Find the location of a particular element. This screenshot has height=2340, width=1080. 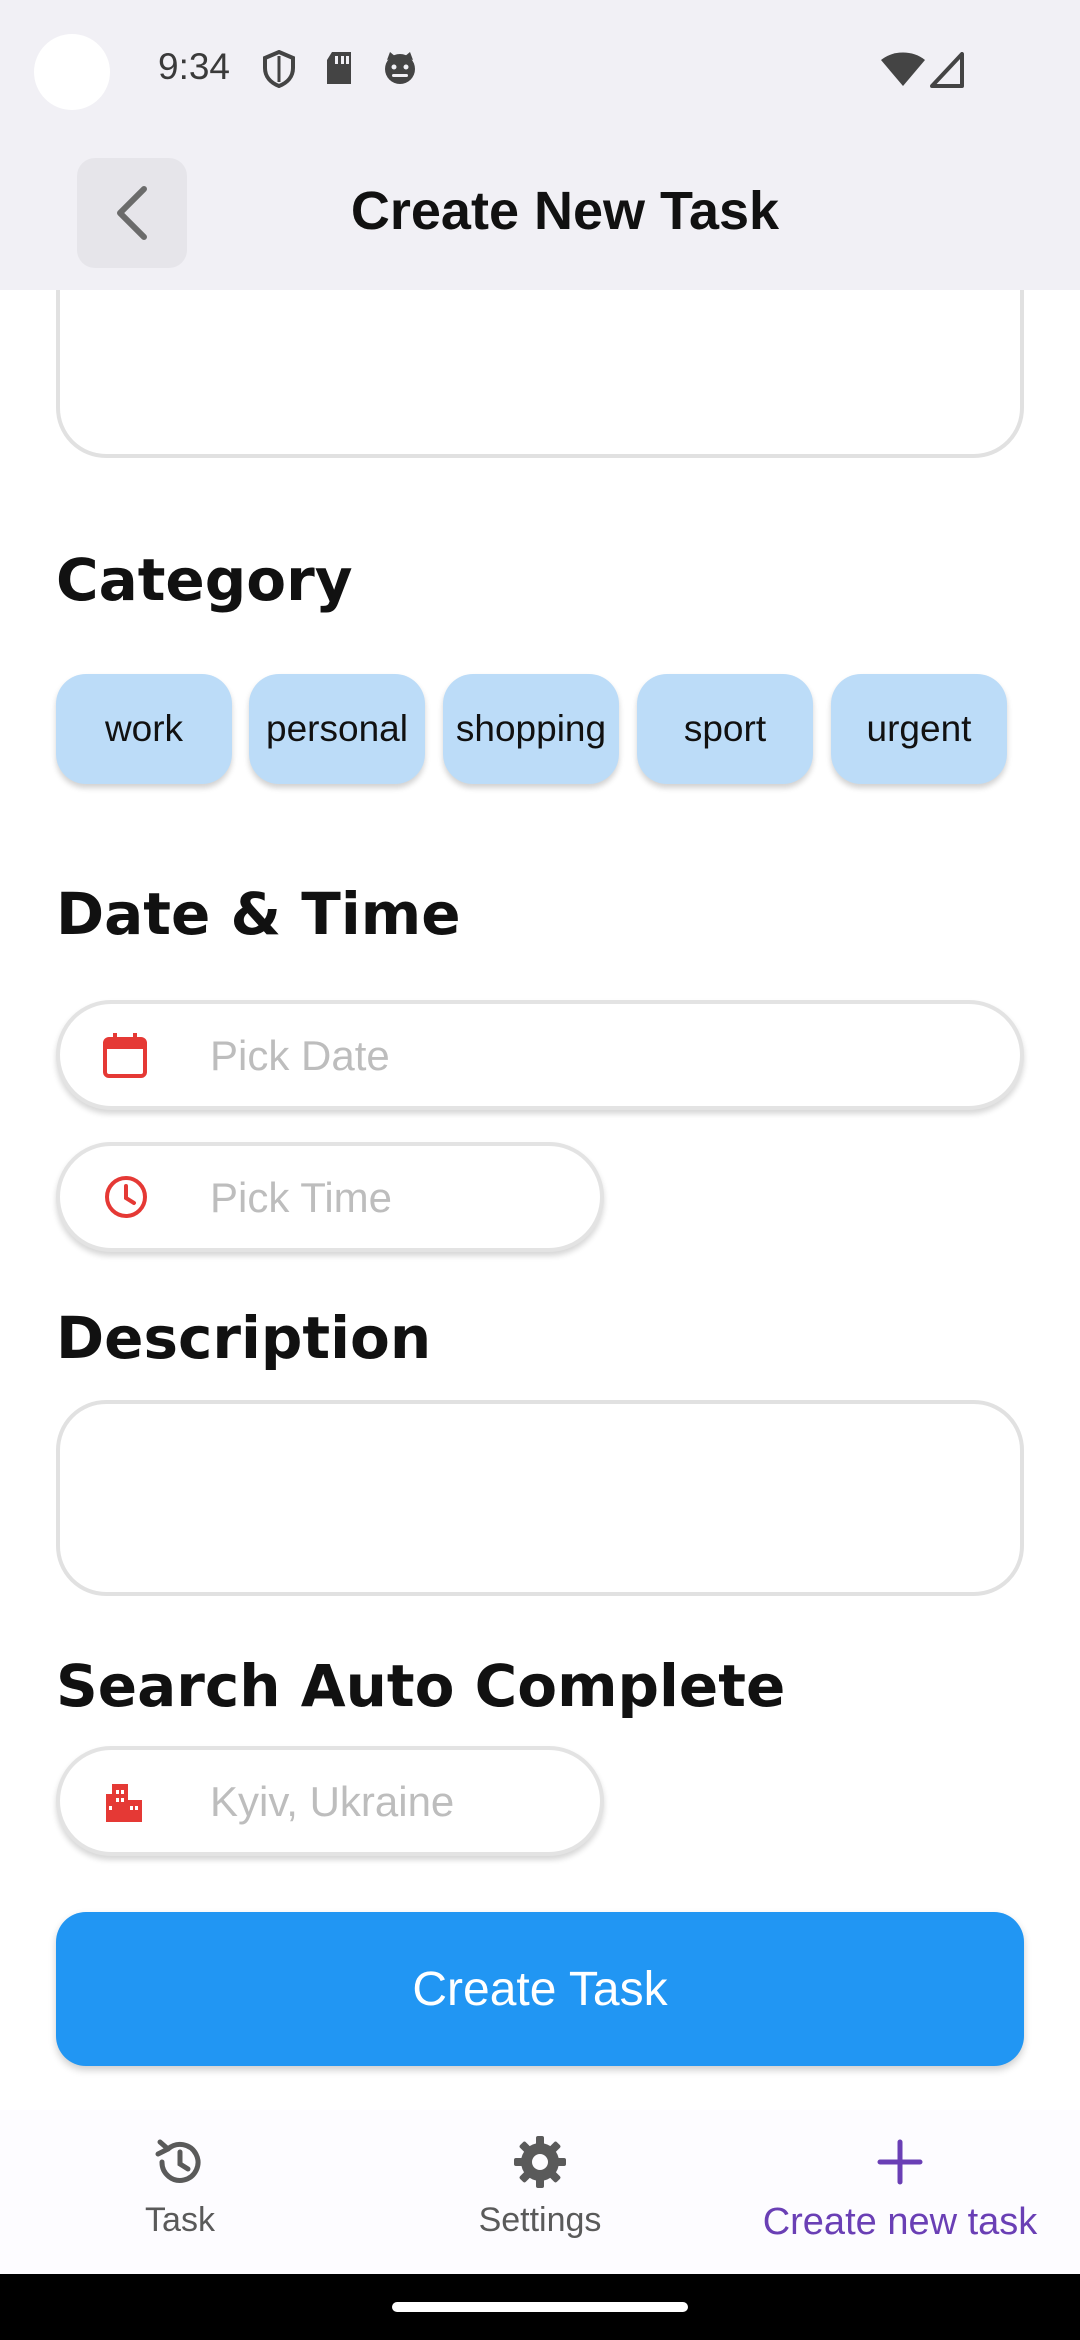

home-gesture-handle is located at coordinates (540, 2307).